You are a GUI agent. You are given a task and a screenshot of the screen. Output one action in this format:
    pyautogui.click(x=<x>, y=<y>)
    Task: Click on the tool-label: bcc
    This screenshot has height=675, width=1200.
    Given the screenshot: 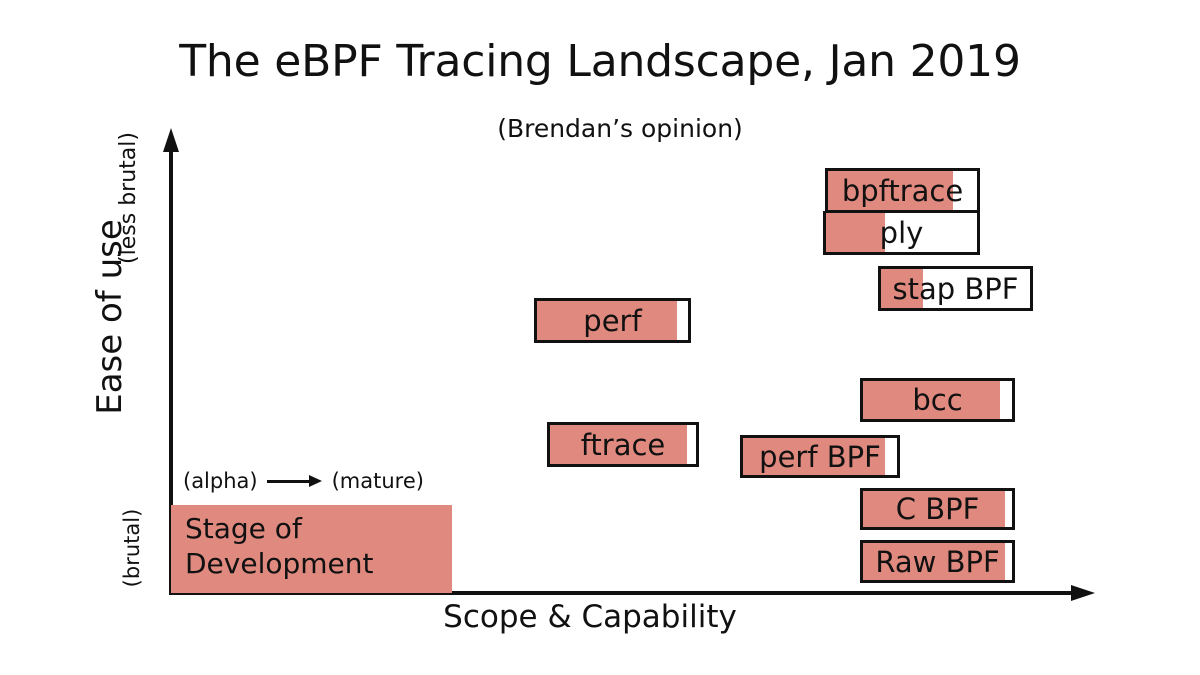 What is the action you would take?
    pyautogui.click(x=937, y=400)
    